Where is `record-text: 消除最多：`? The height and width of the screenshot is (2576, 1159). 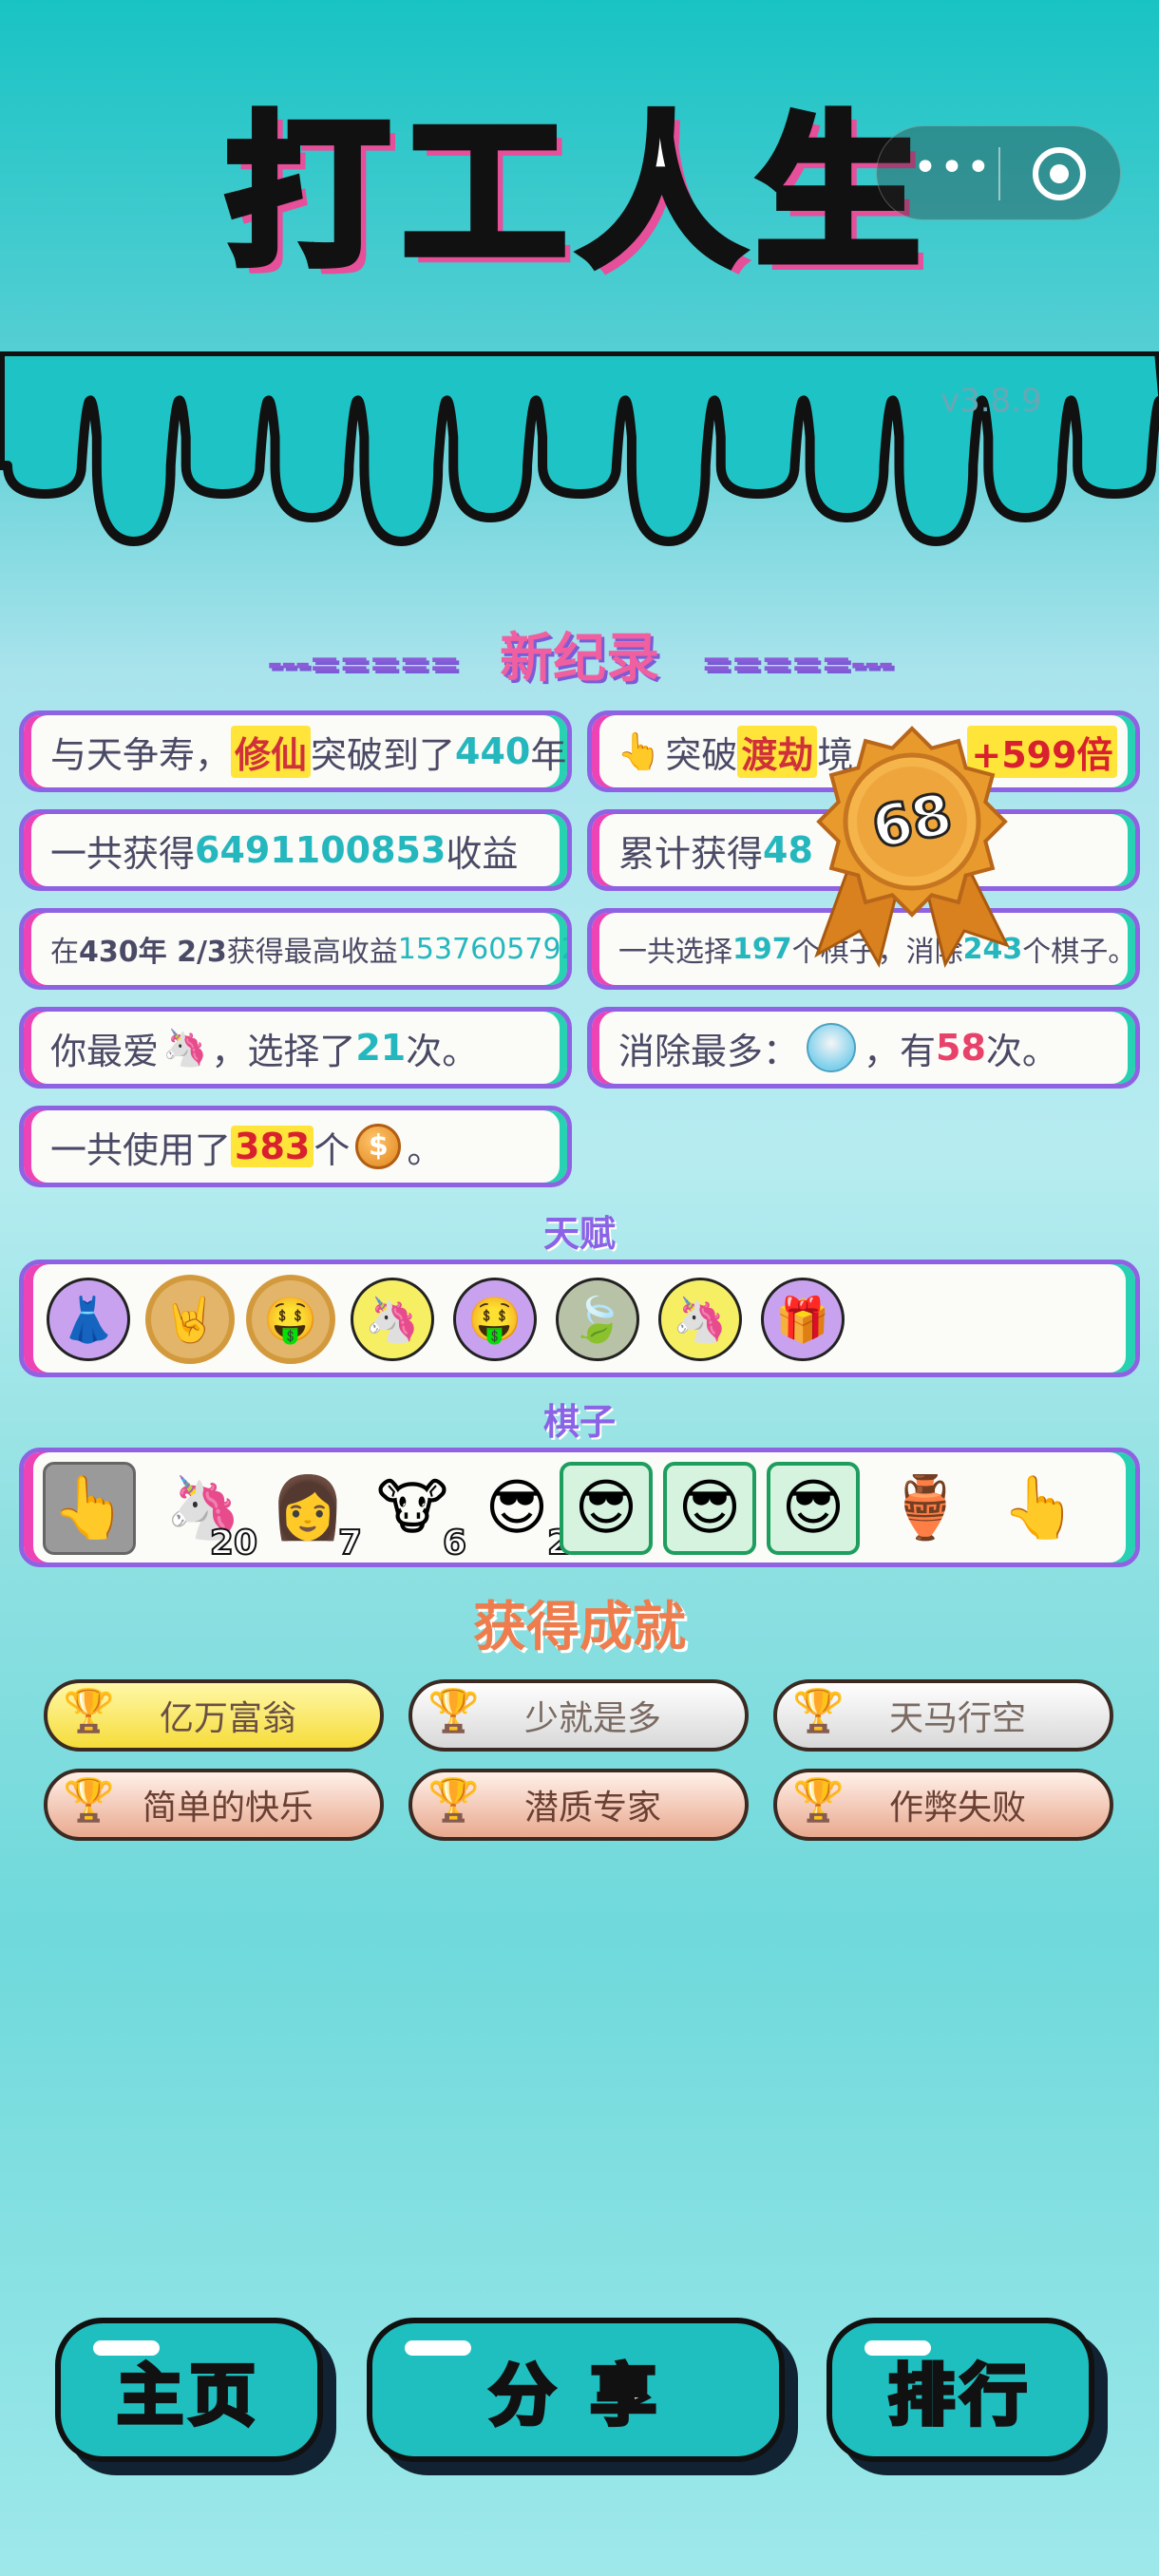
record-text: 消除最多： is located at coordinates (709, 1051).